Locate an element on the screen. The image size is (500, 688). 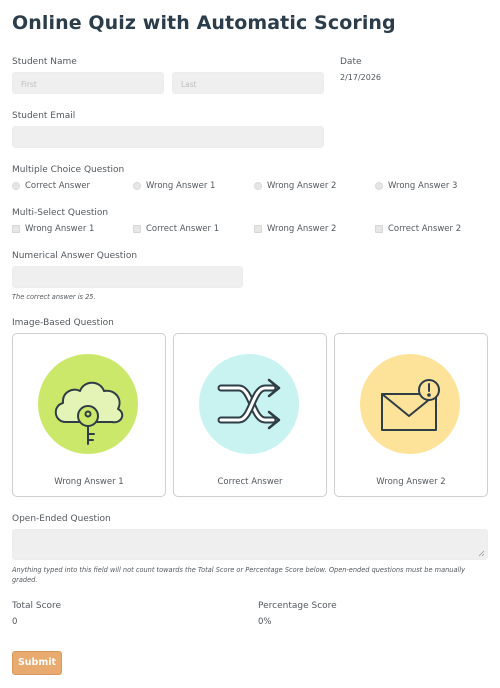
ms-option-3: Wrong Answer 2 is located at coordinates (295, 229).